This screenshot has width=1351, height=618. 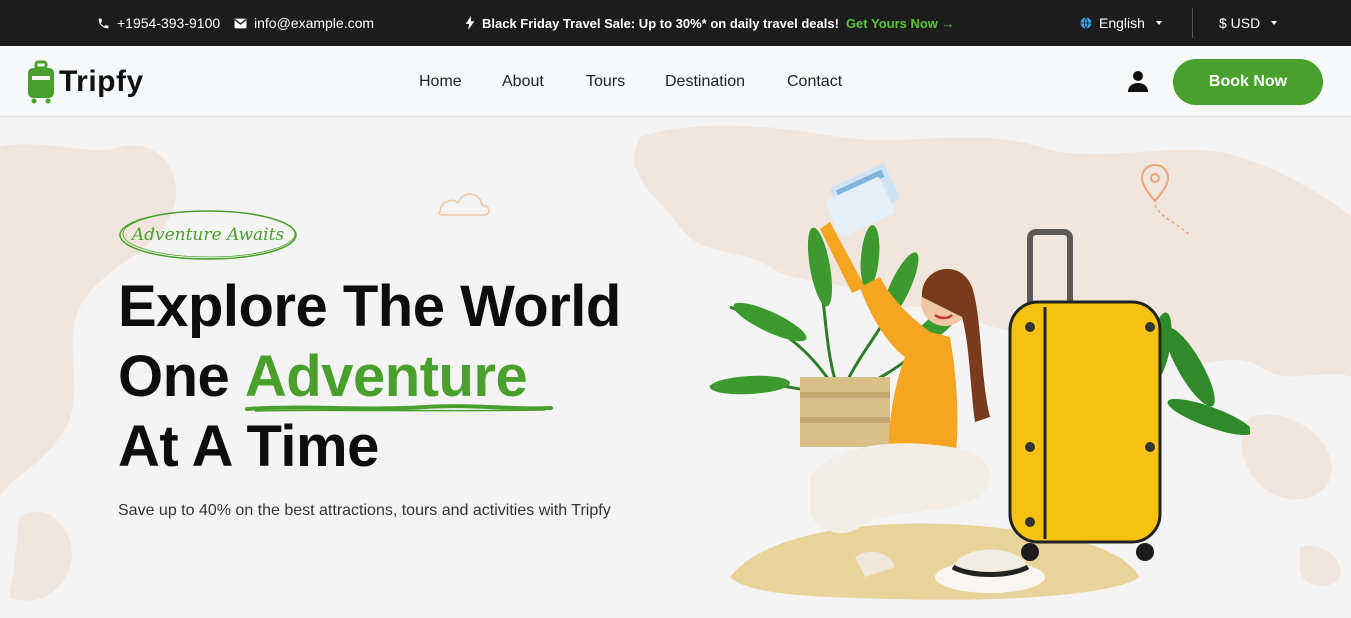 What do you see at coordinates (398, 408) in the screenshot?
I see `brush-underline` at bounding box center [398, 408].